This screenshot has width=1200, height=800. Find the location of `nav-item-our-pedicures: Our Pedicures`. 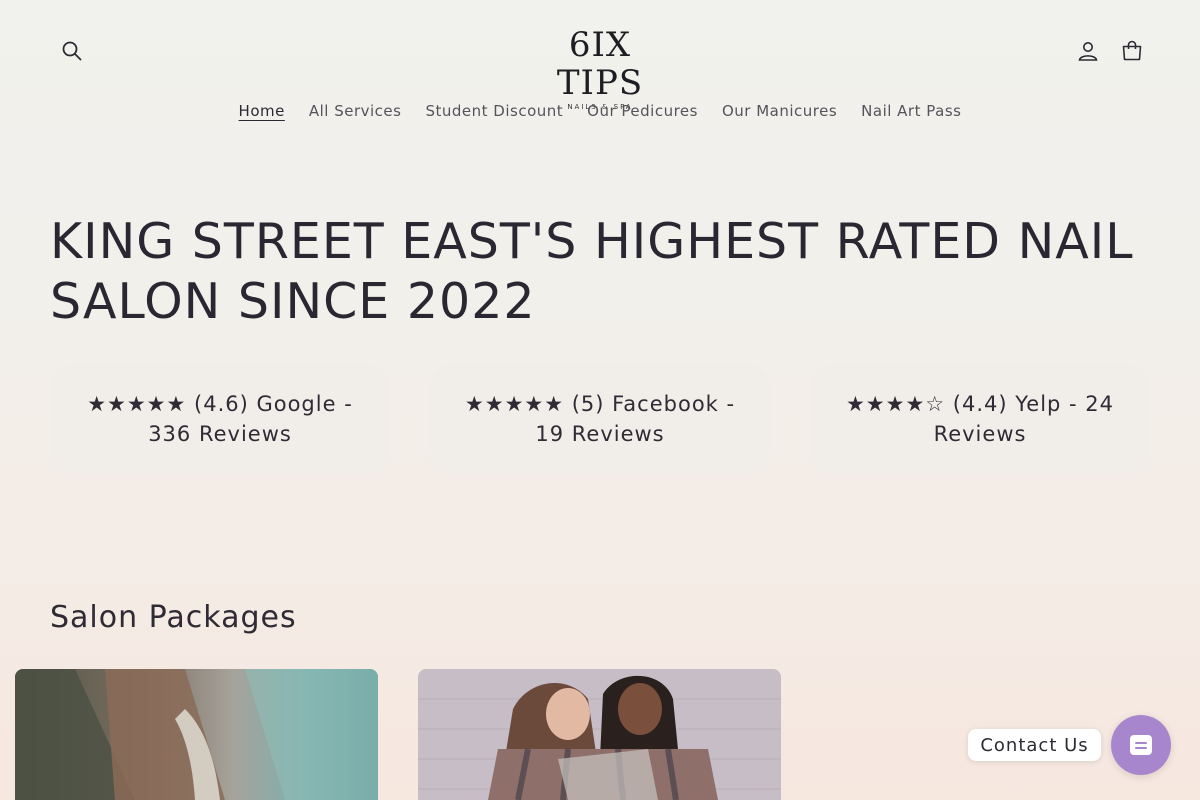

nav-item-our-pedicures: Our Pedicures is located at coordinates (642, 111).